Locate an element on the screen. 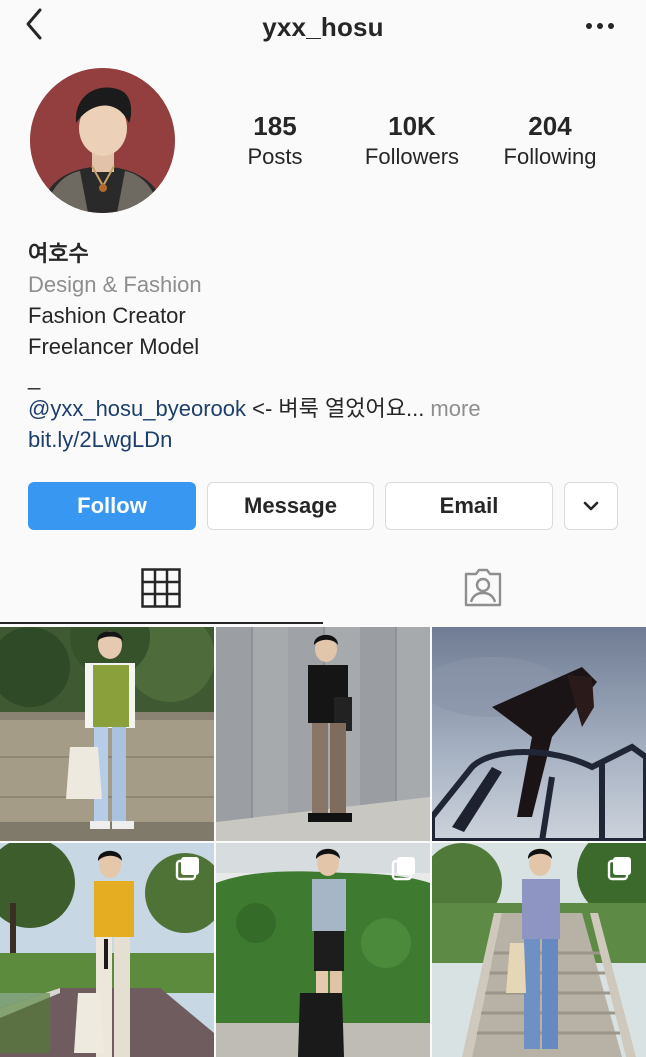 This screenshot has height=1057, width=646. stat-posts: 185 Posts is located at coordinates (275, 141).